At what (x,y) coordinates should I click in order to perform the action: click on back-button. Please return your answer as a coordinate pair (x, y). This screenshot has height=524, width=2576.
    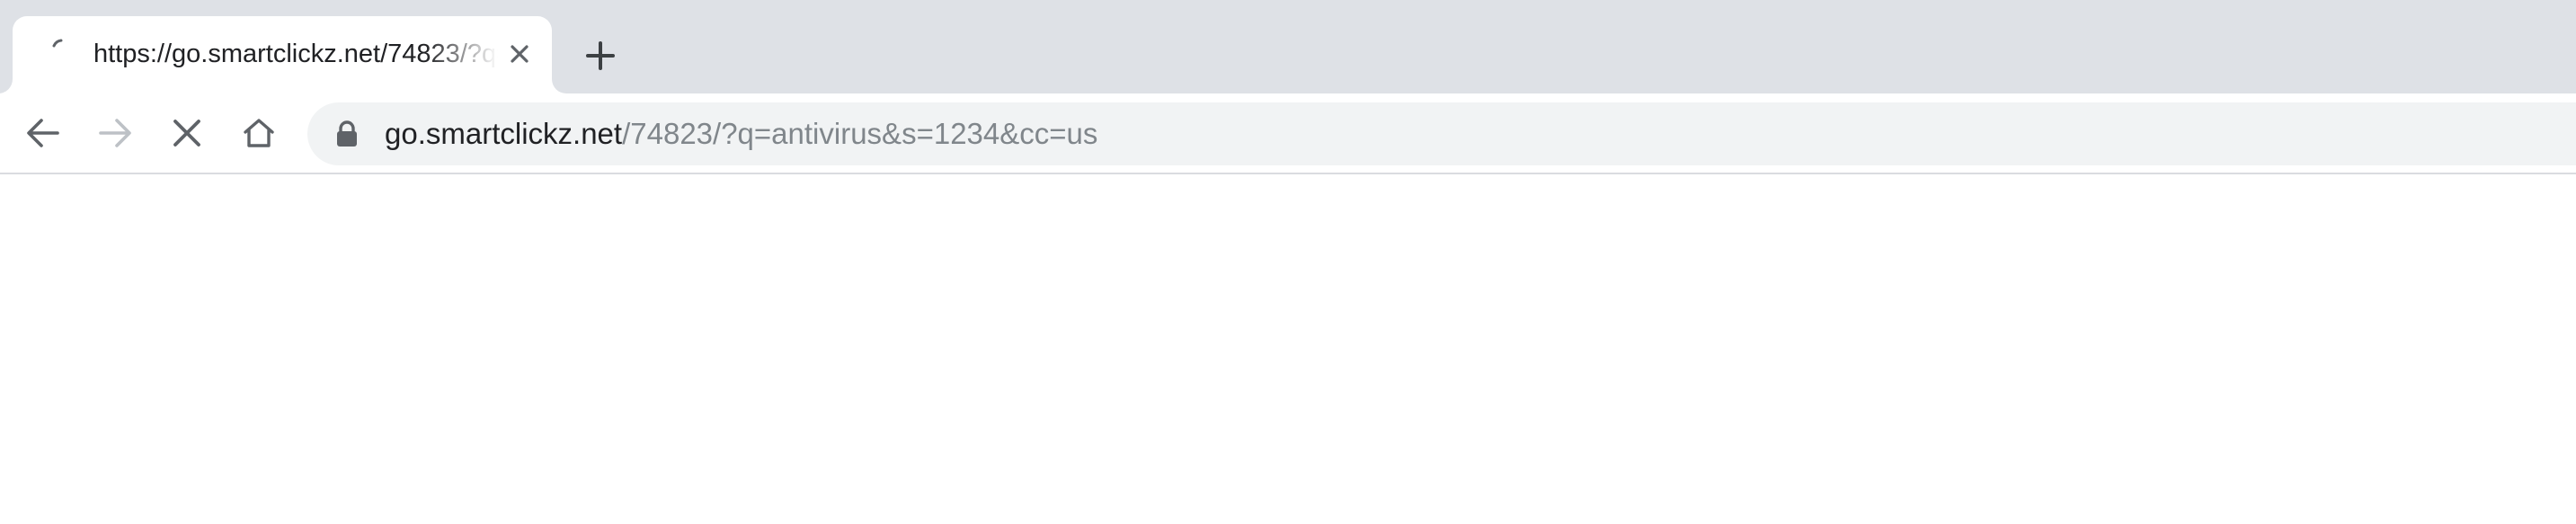
    Looking at the image, I should click on (43, 133).